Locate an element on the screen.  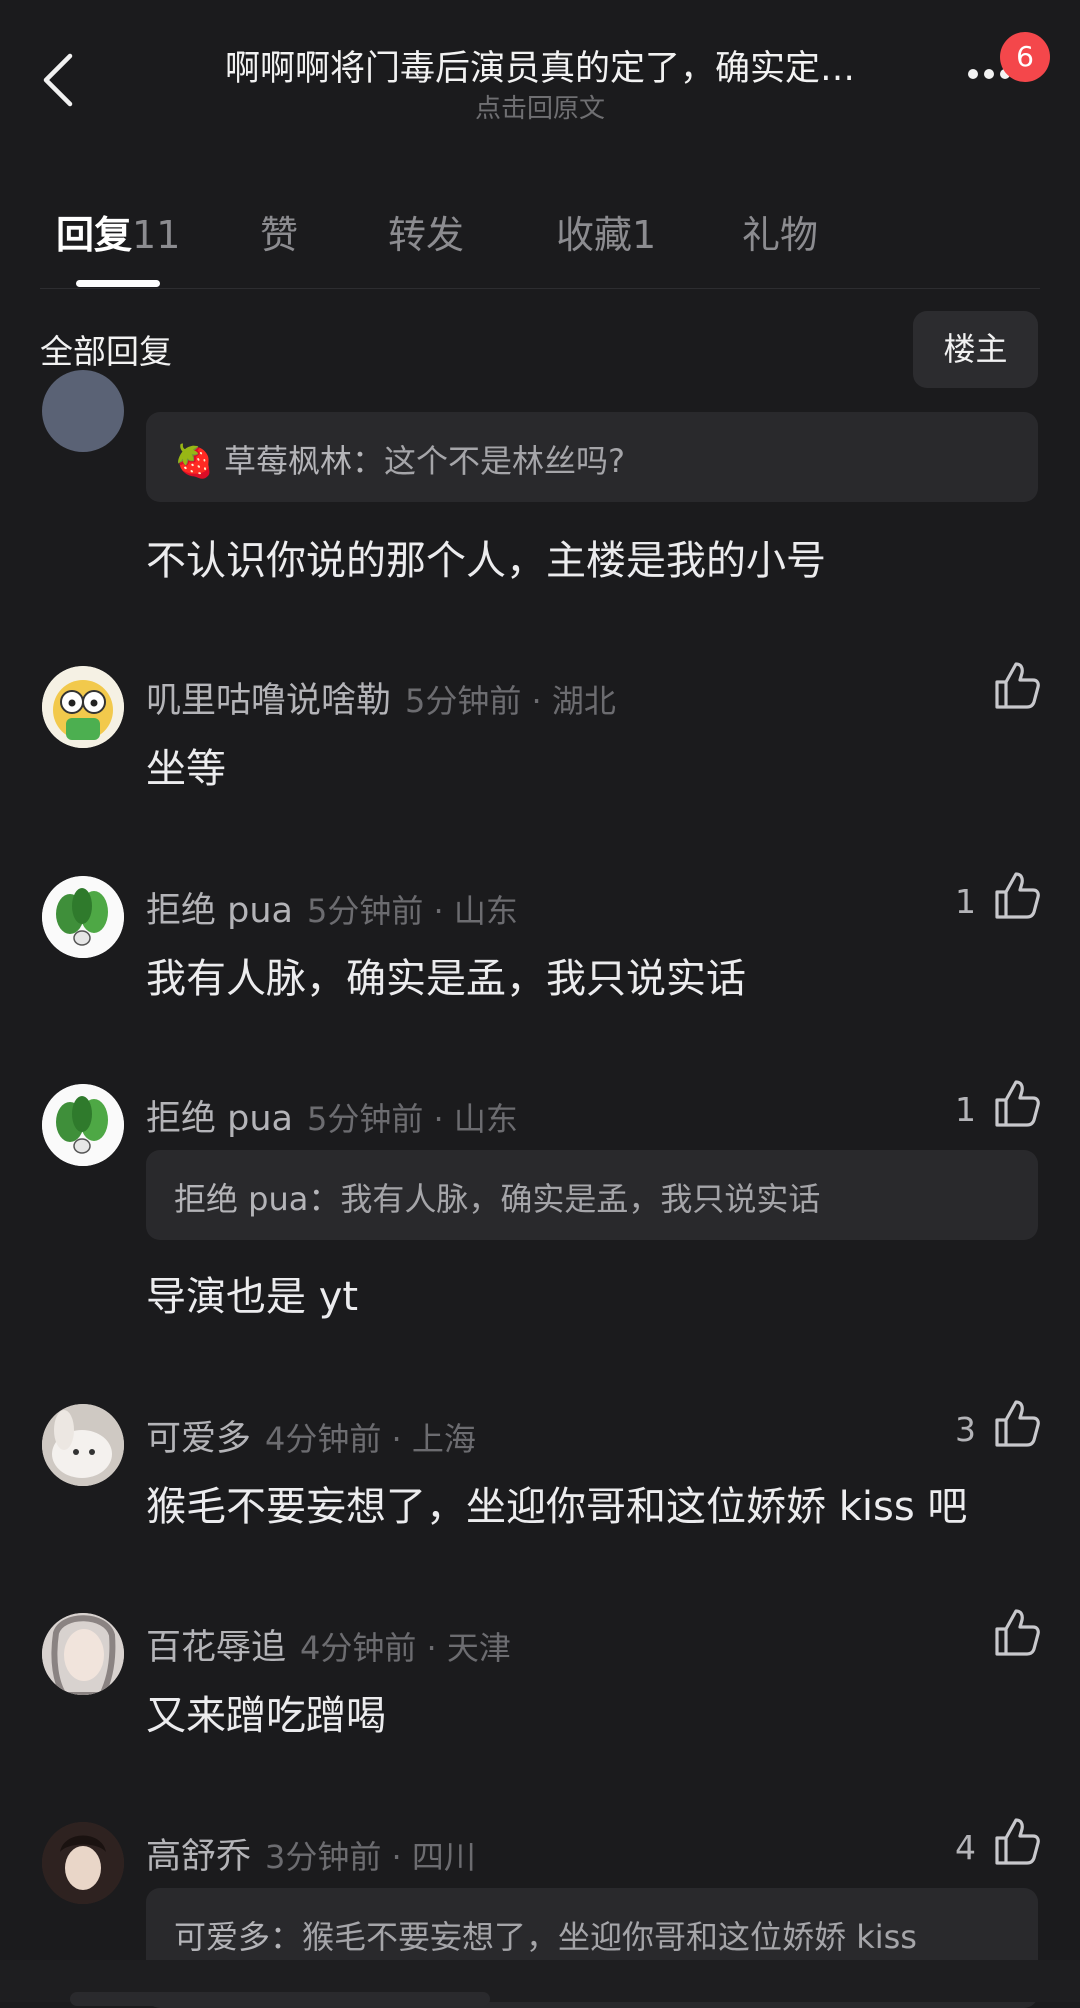
like-count: 3 is located at coordinates (965, 1429).